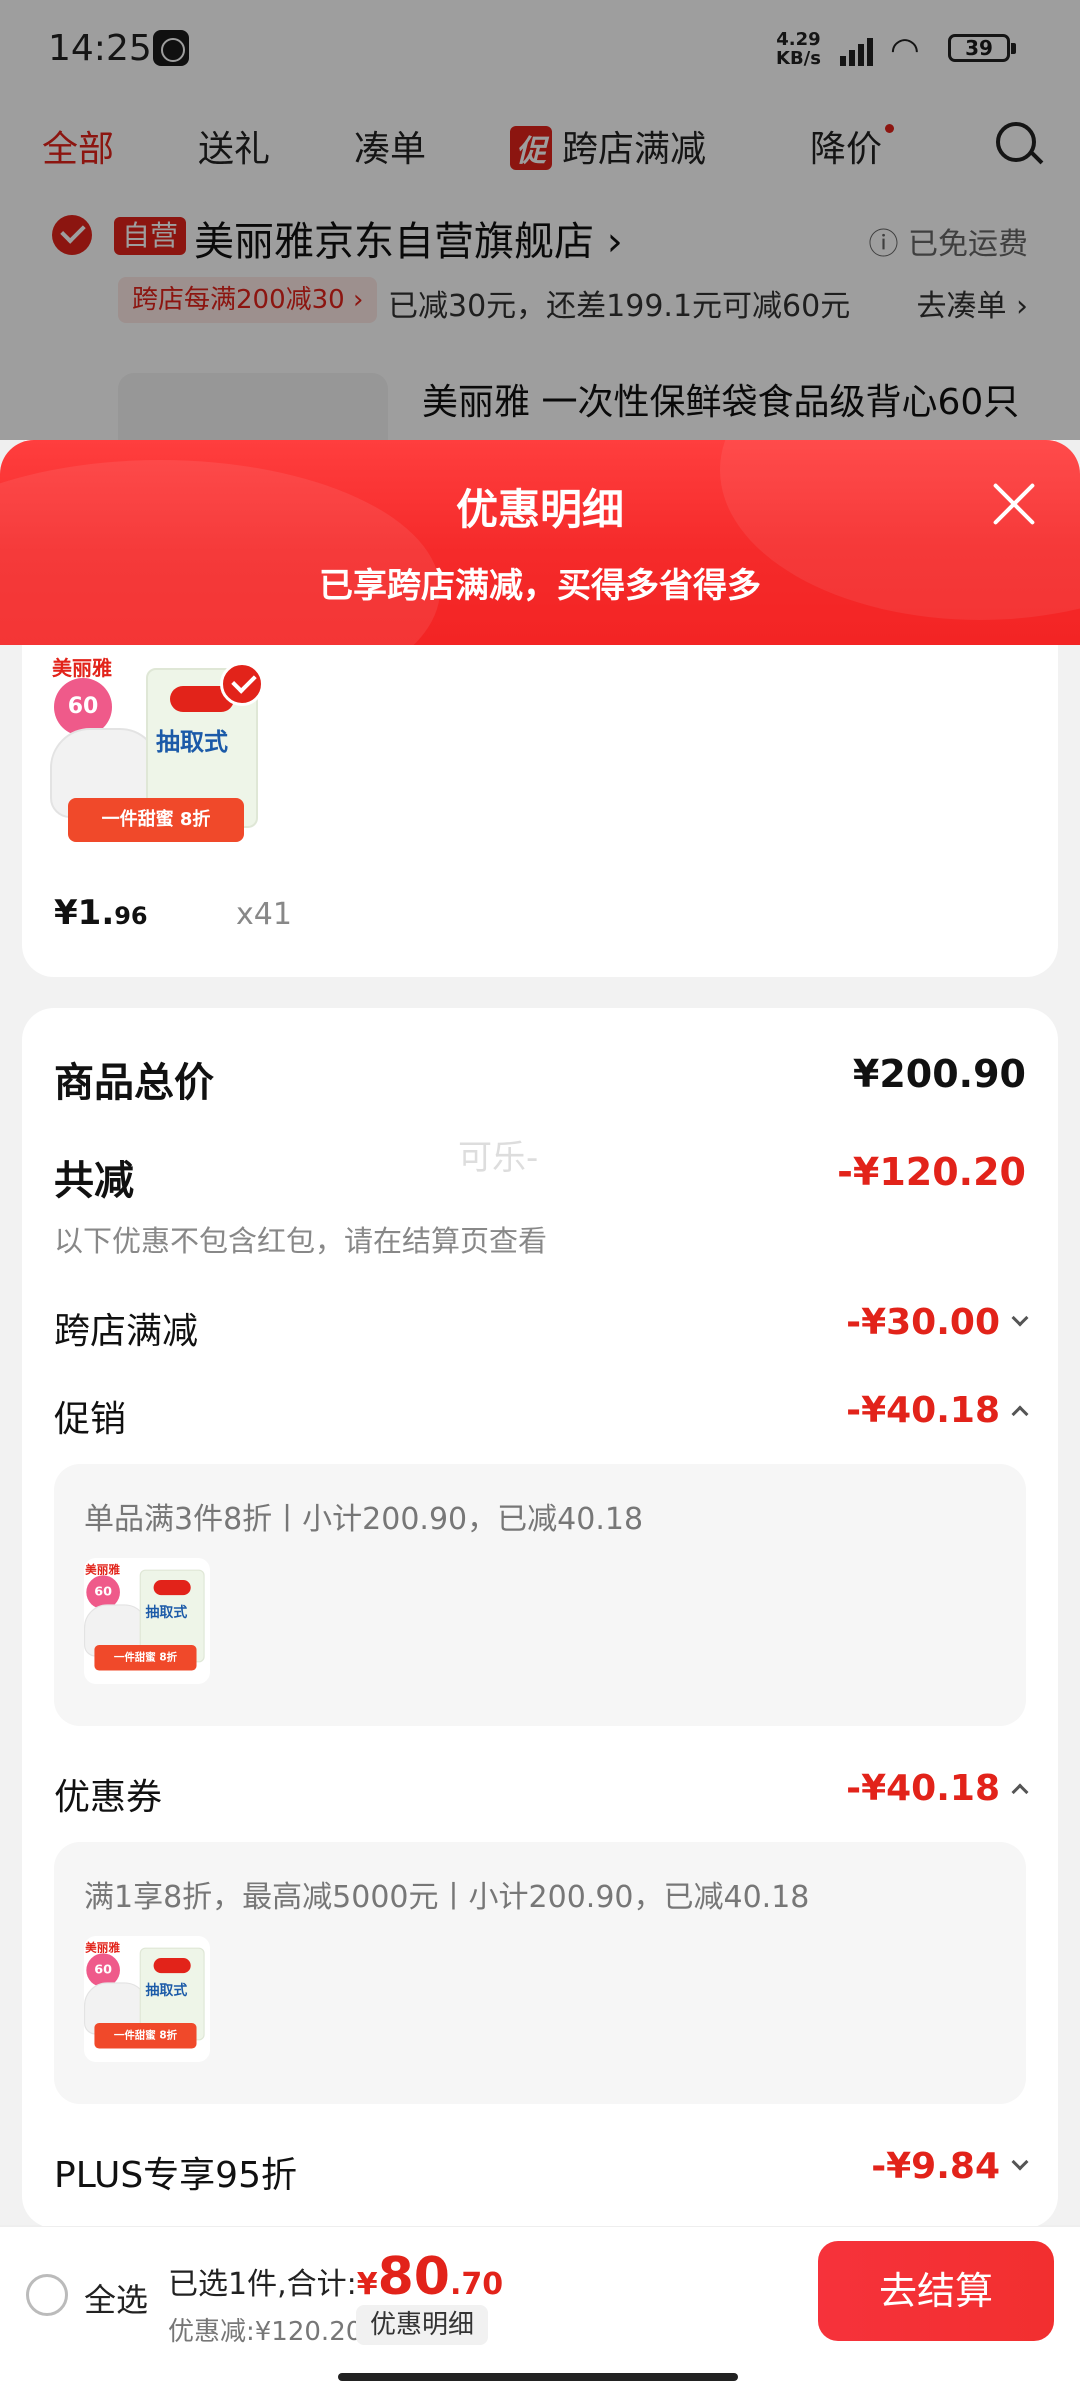  I want to click on total-reduce-amount: -¥120.20, so click(931, 1172).